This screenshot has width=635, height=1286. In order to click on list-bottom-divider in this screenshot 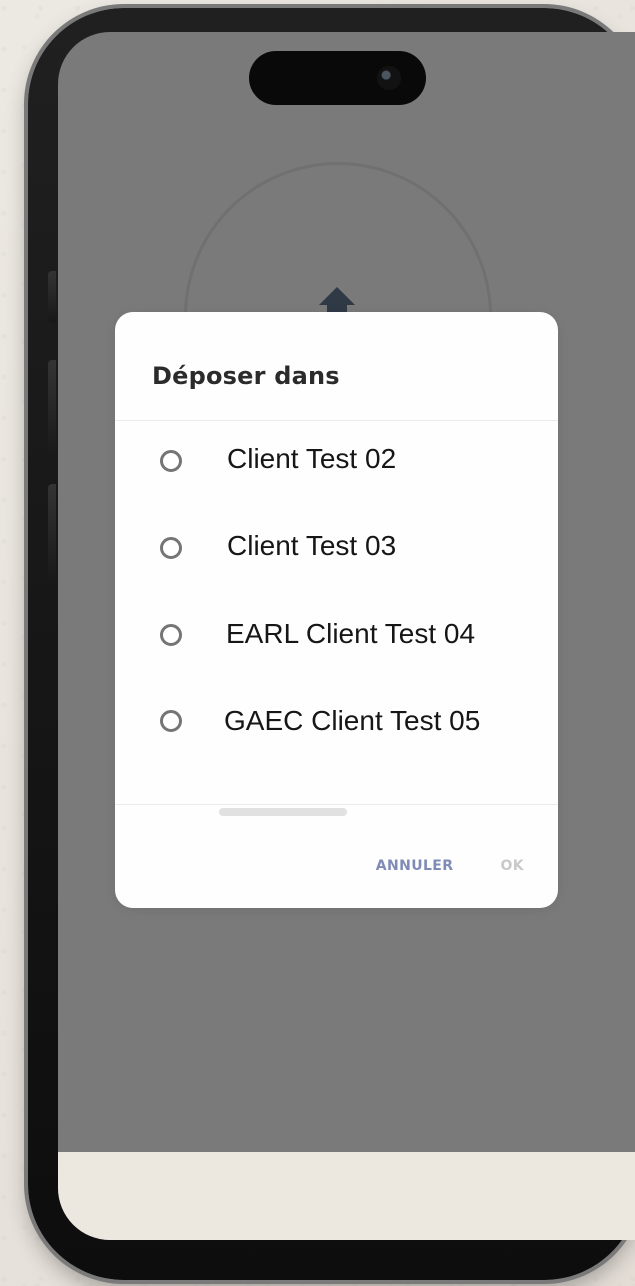, I will do `click(336, 804)`.